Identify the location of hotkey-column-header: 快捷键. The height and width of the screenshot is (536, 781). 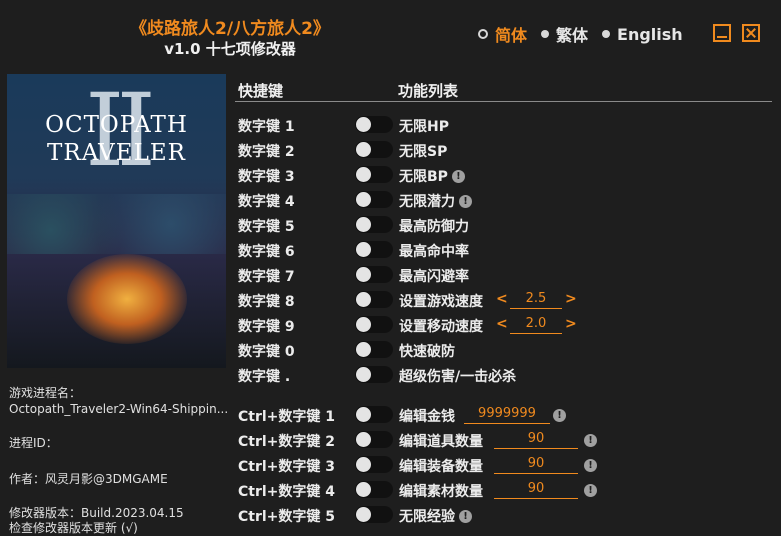
(261, 91).